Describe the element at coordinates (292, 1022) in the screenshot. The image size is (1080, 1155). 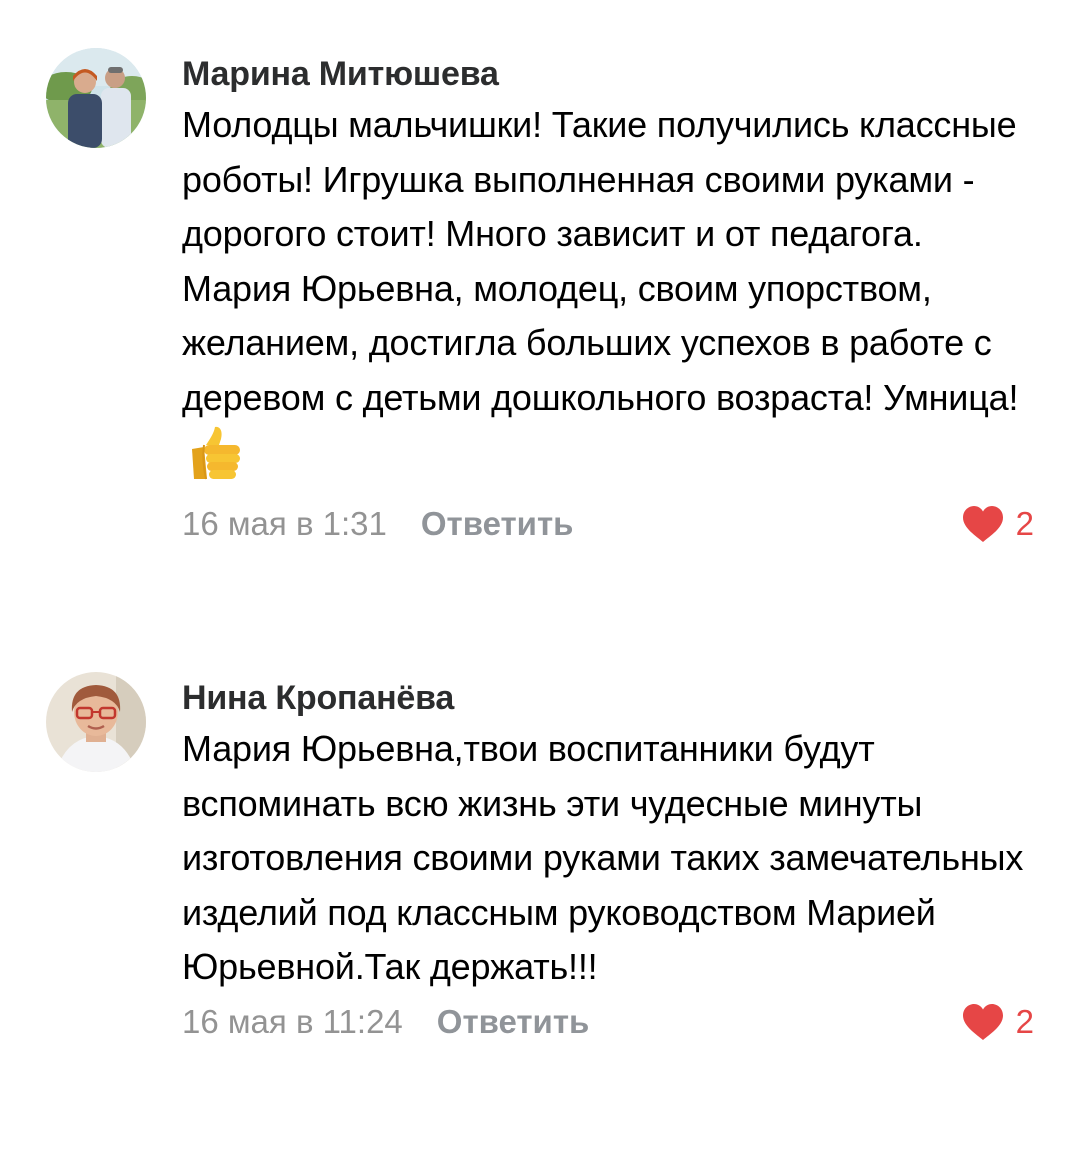
I see `comment-date: 16 мая в 11:24` at that location.